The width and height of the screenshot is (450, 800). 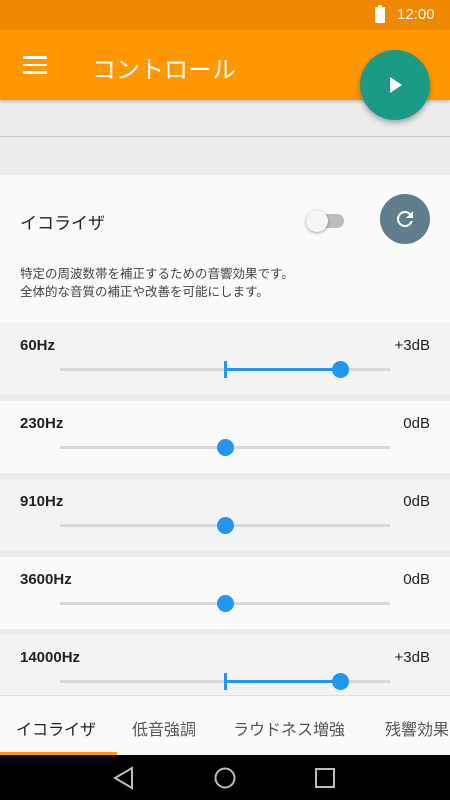 I want to click on refresh-icon, so click(x=404, y=218).